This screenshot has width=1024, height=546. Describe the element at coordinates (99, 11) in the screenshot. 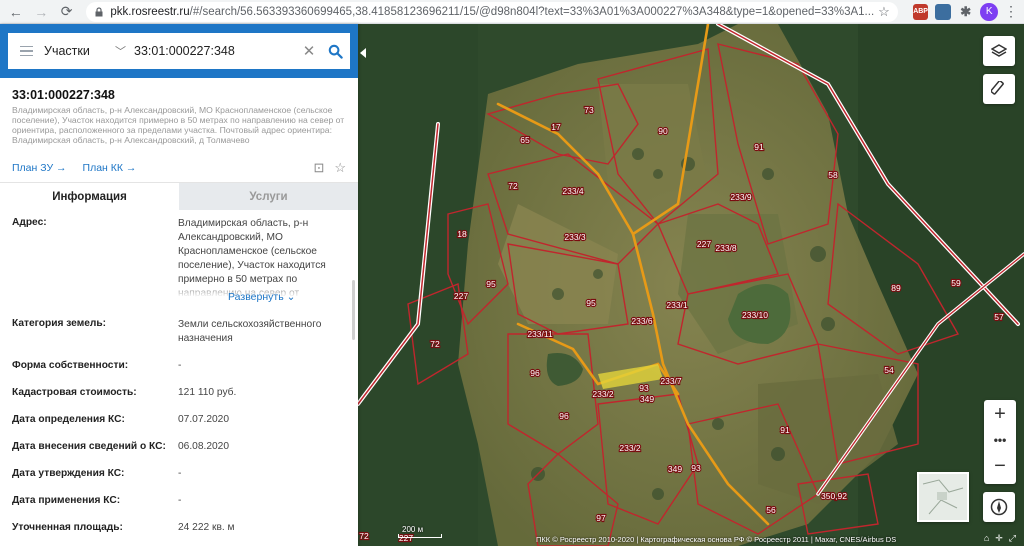

I see `lock-icon` at that location.